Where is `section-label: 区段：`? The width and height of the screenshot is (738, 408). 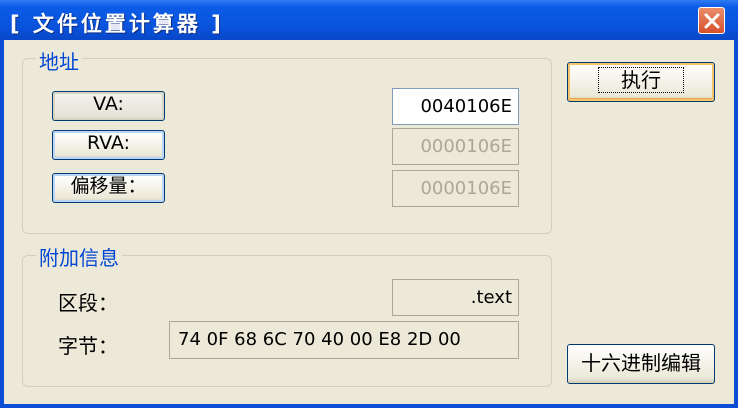
section-label: 区段： is located at coordinates (88, 303).